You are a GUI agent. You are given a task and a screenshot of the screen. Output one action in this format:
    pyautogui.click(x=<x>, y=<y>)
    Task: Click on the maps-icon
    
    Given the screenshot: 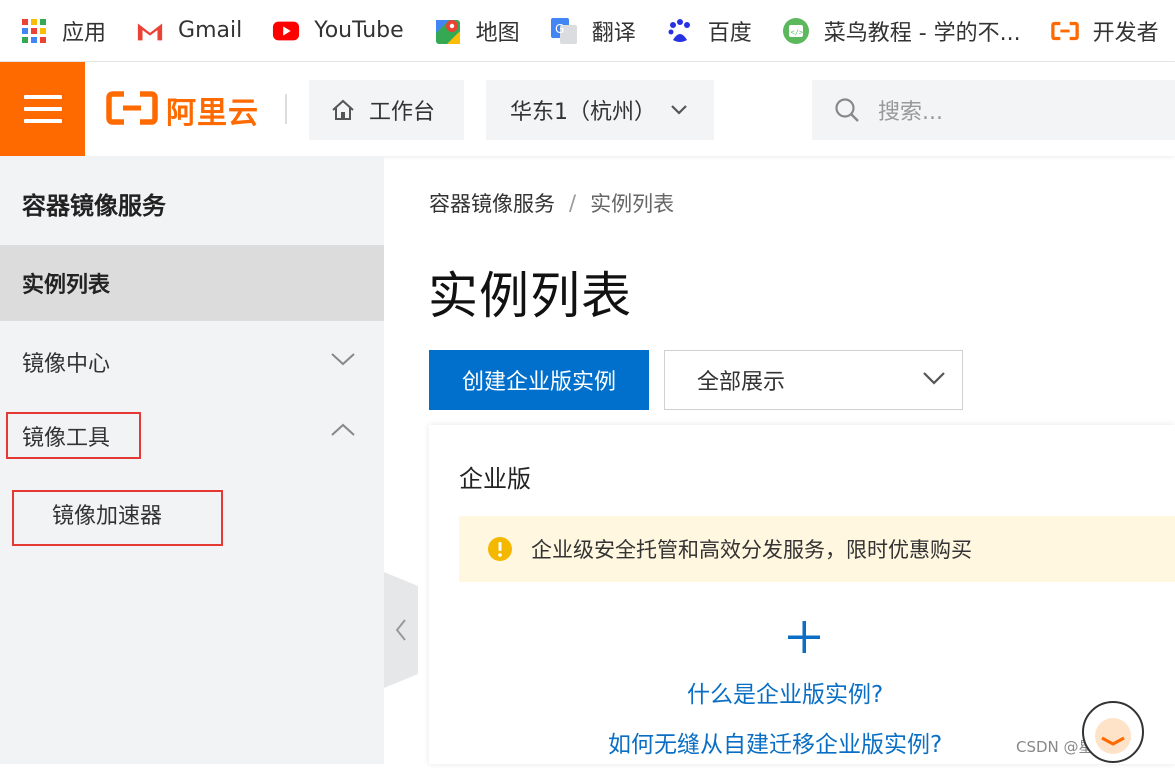 What is the action you would take?
    pyautogui.click(x=448, y=31)
    